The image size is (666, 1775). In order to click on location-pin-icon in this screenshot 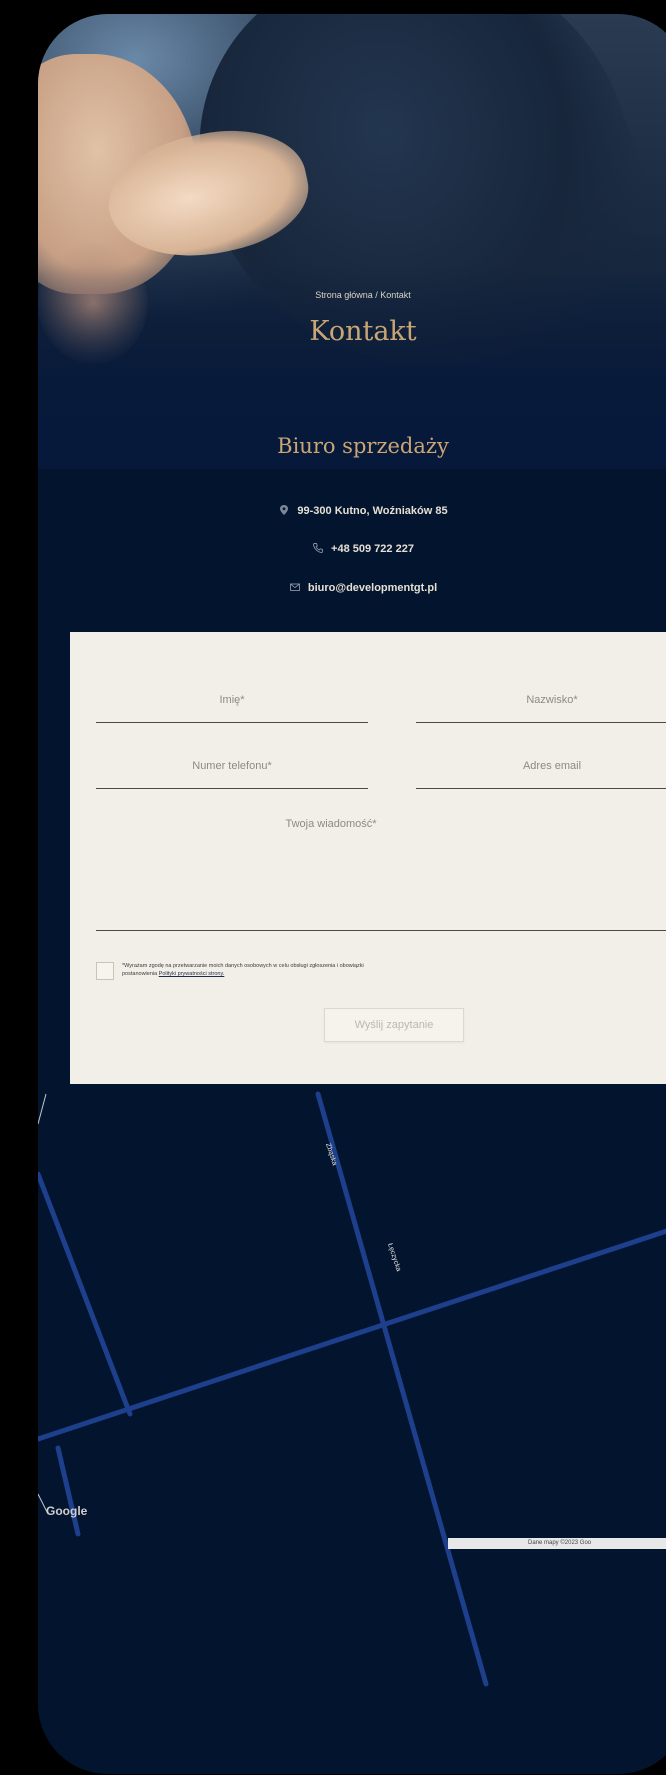, I will do `click(284, 510)`.